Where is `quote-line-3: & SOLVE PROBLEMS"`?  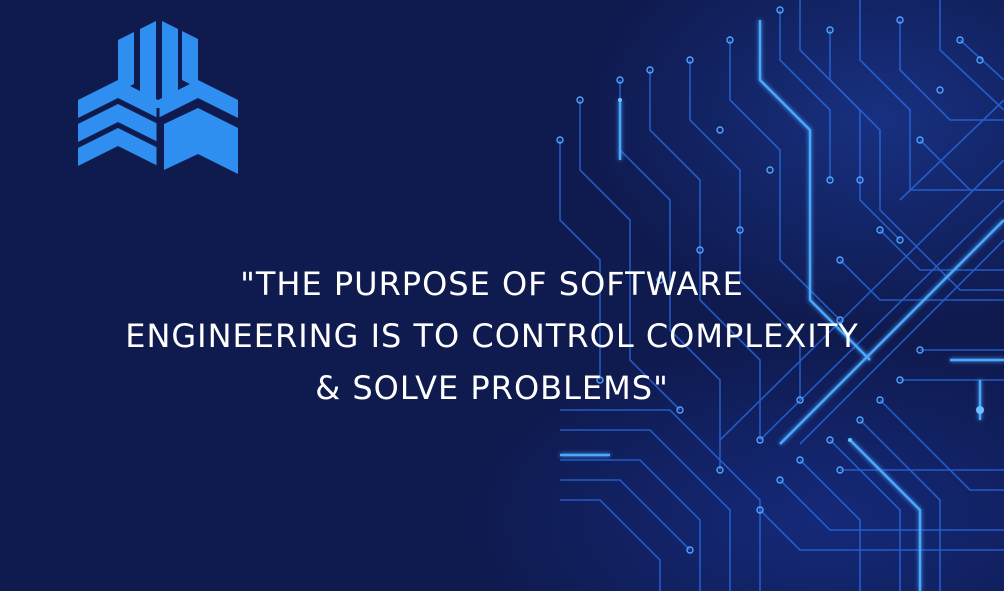
quote-line-3: & SOLVE PROBLEMS" is located at coordinates (492, 388).